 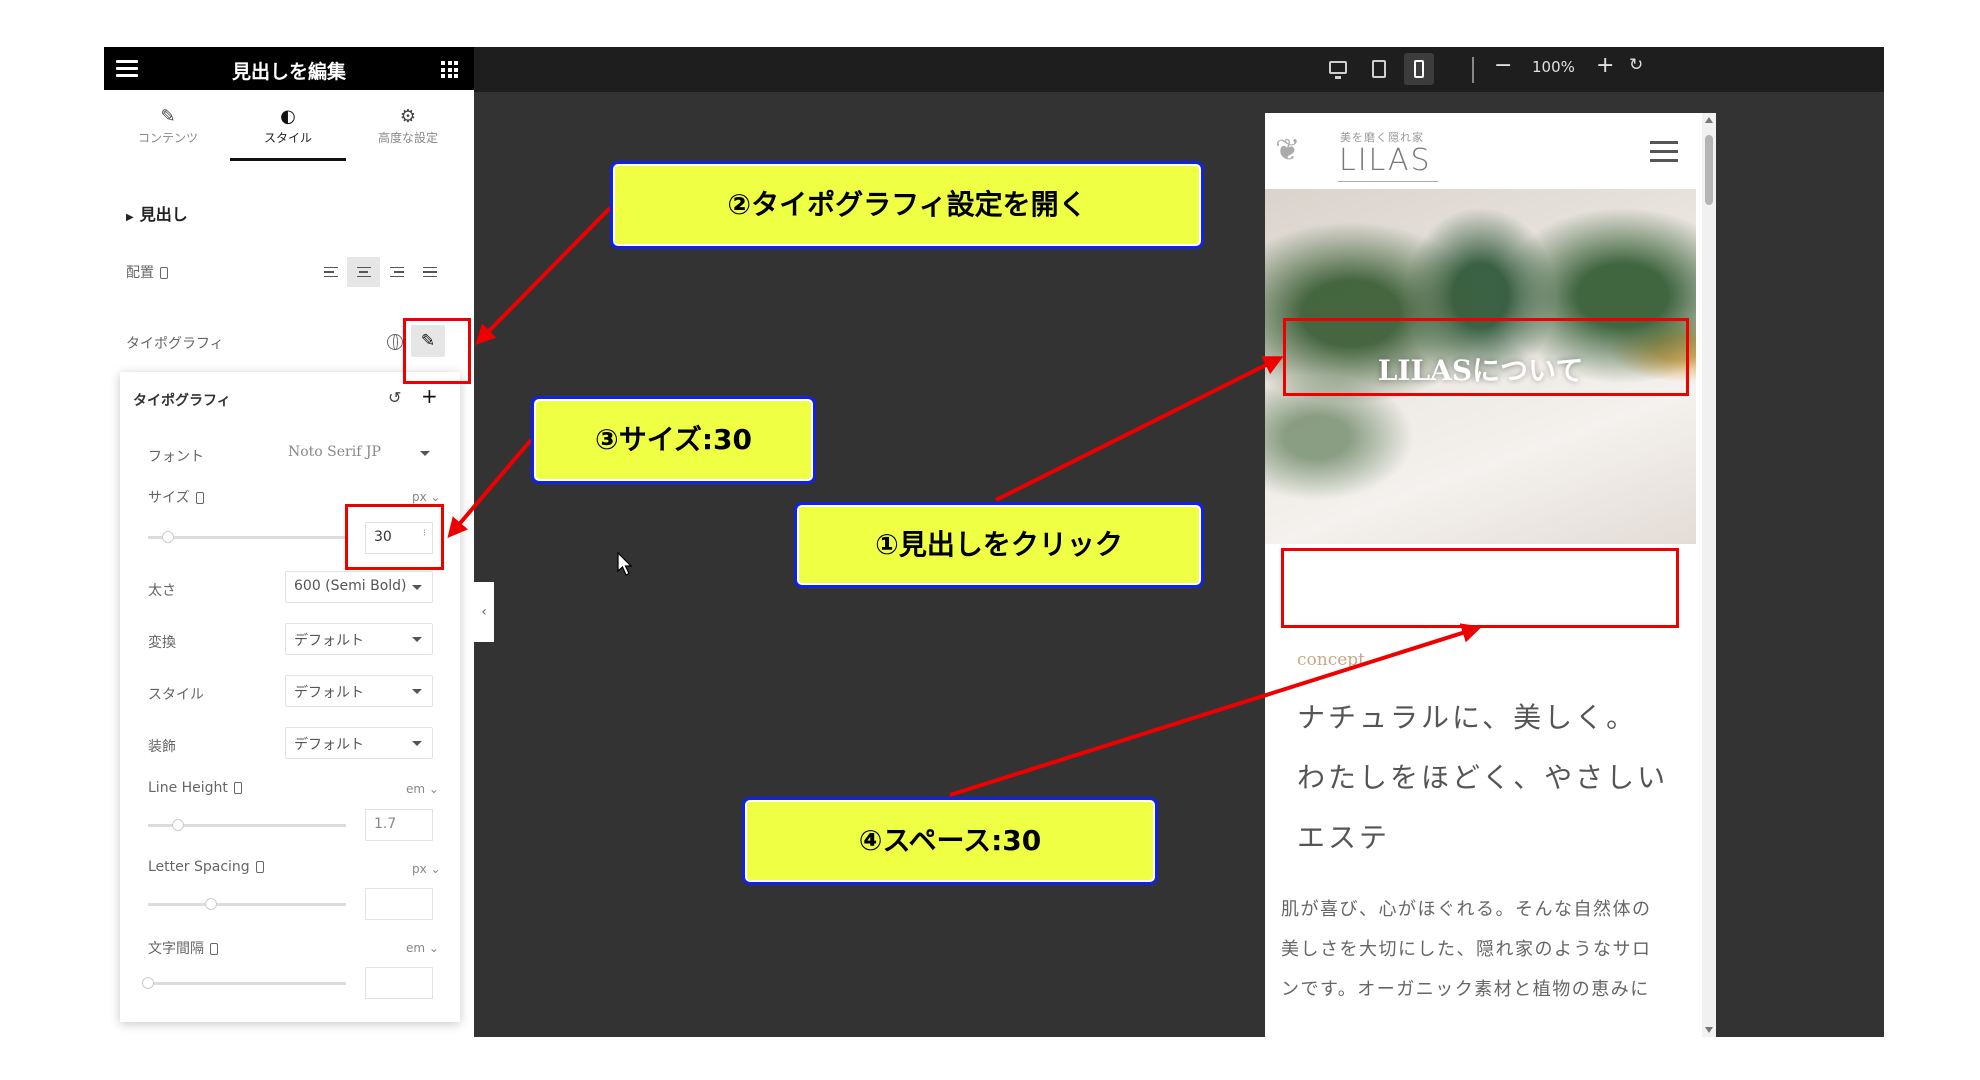 I want to click on arrow-step4, so click(x=1215, y=710).